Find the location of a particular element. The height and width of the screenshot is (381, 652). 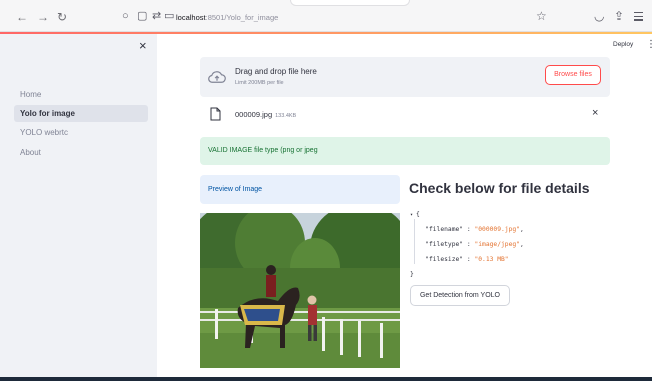

cloud-upload-icon is located at coordinates (217, 77).